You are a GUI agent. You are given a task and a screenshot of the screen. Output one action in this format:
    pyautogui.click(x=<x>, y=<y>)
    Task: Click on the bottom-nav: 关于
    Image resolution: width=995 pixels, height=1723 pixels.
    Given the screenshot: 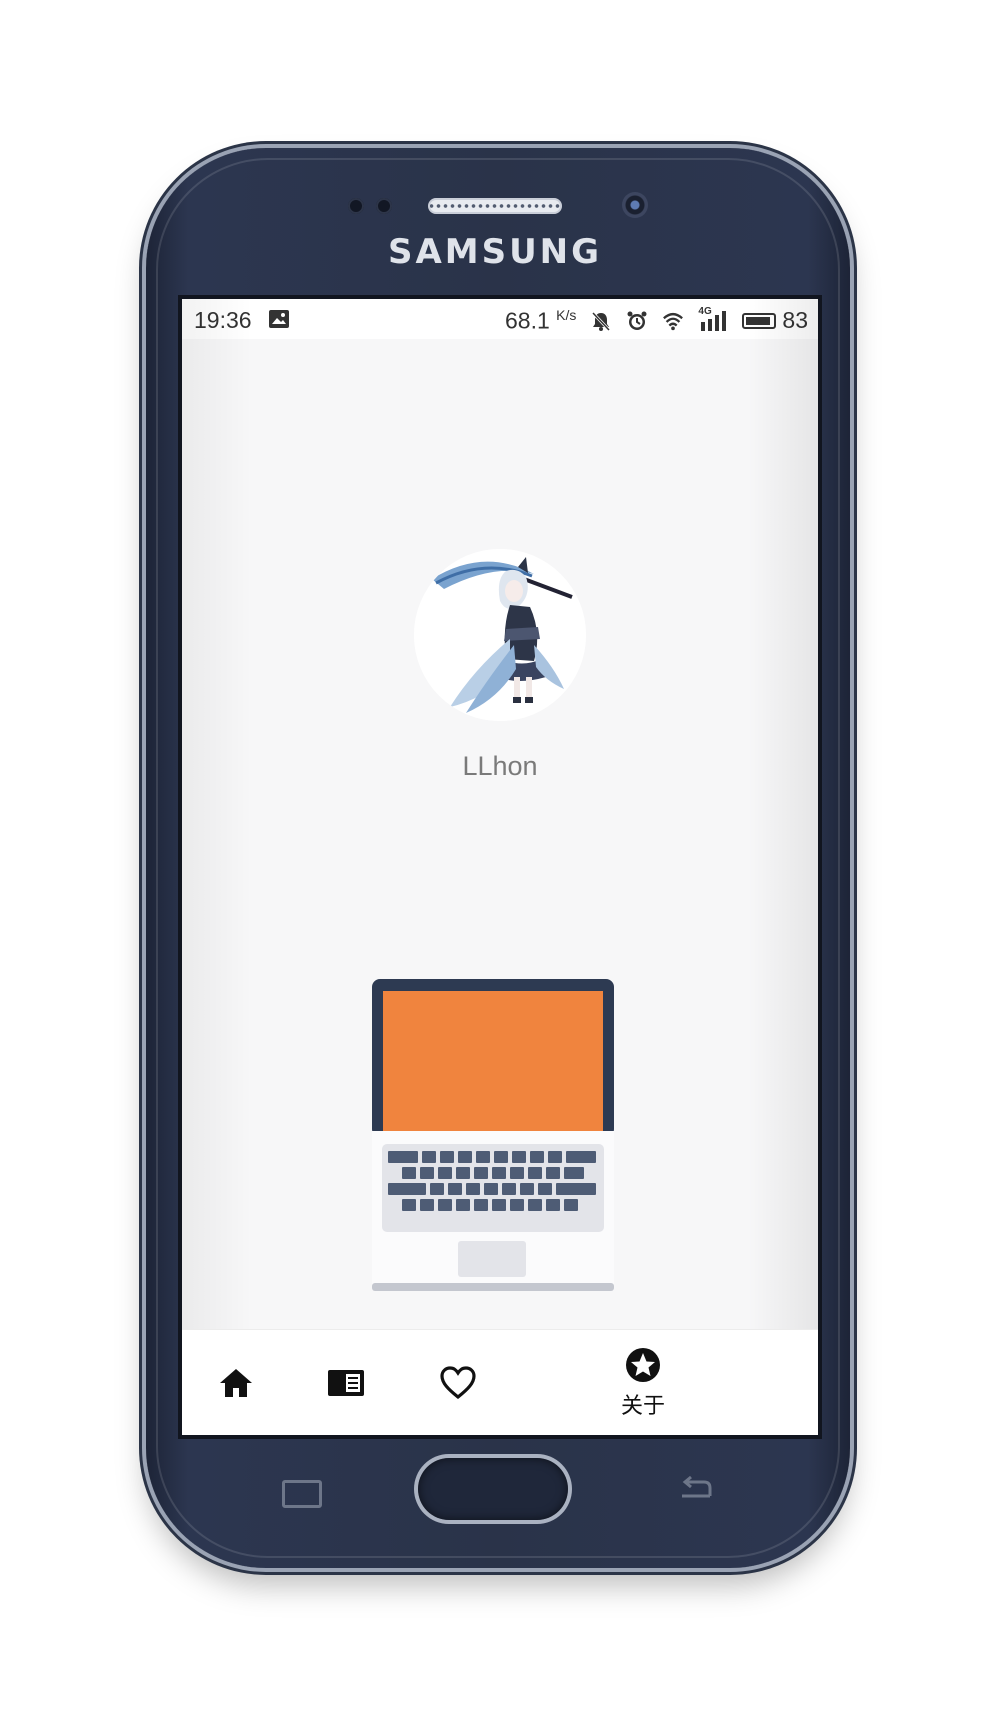 What is the action you would take?
    pyautogui.click(x=500, y=1382)
    